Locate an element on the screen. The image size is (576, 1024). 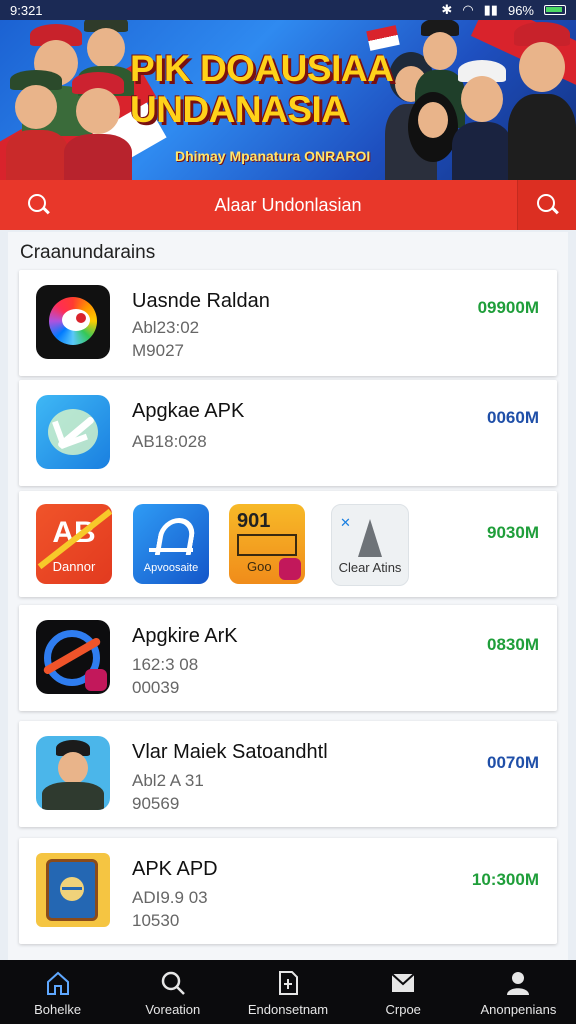
wifi-icon: ◠ is located at coordinates (468, 9).